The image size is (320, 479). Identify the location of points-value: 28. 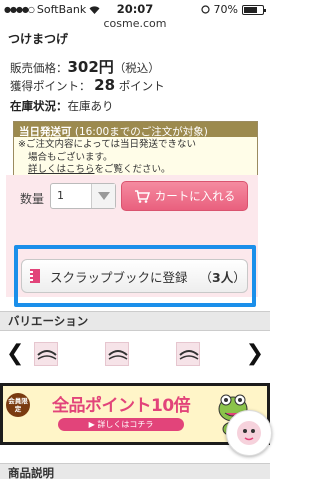
(105, 85).